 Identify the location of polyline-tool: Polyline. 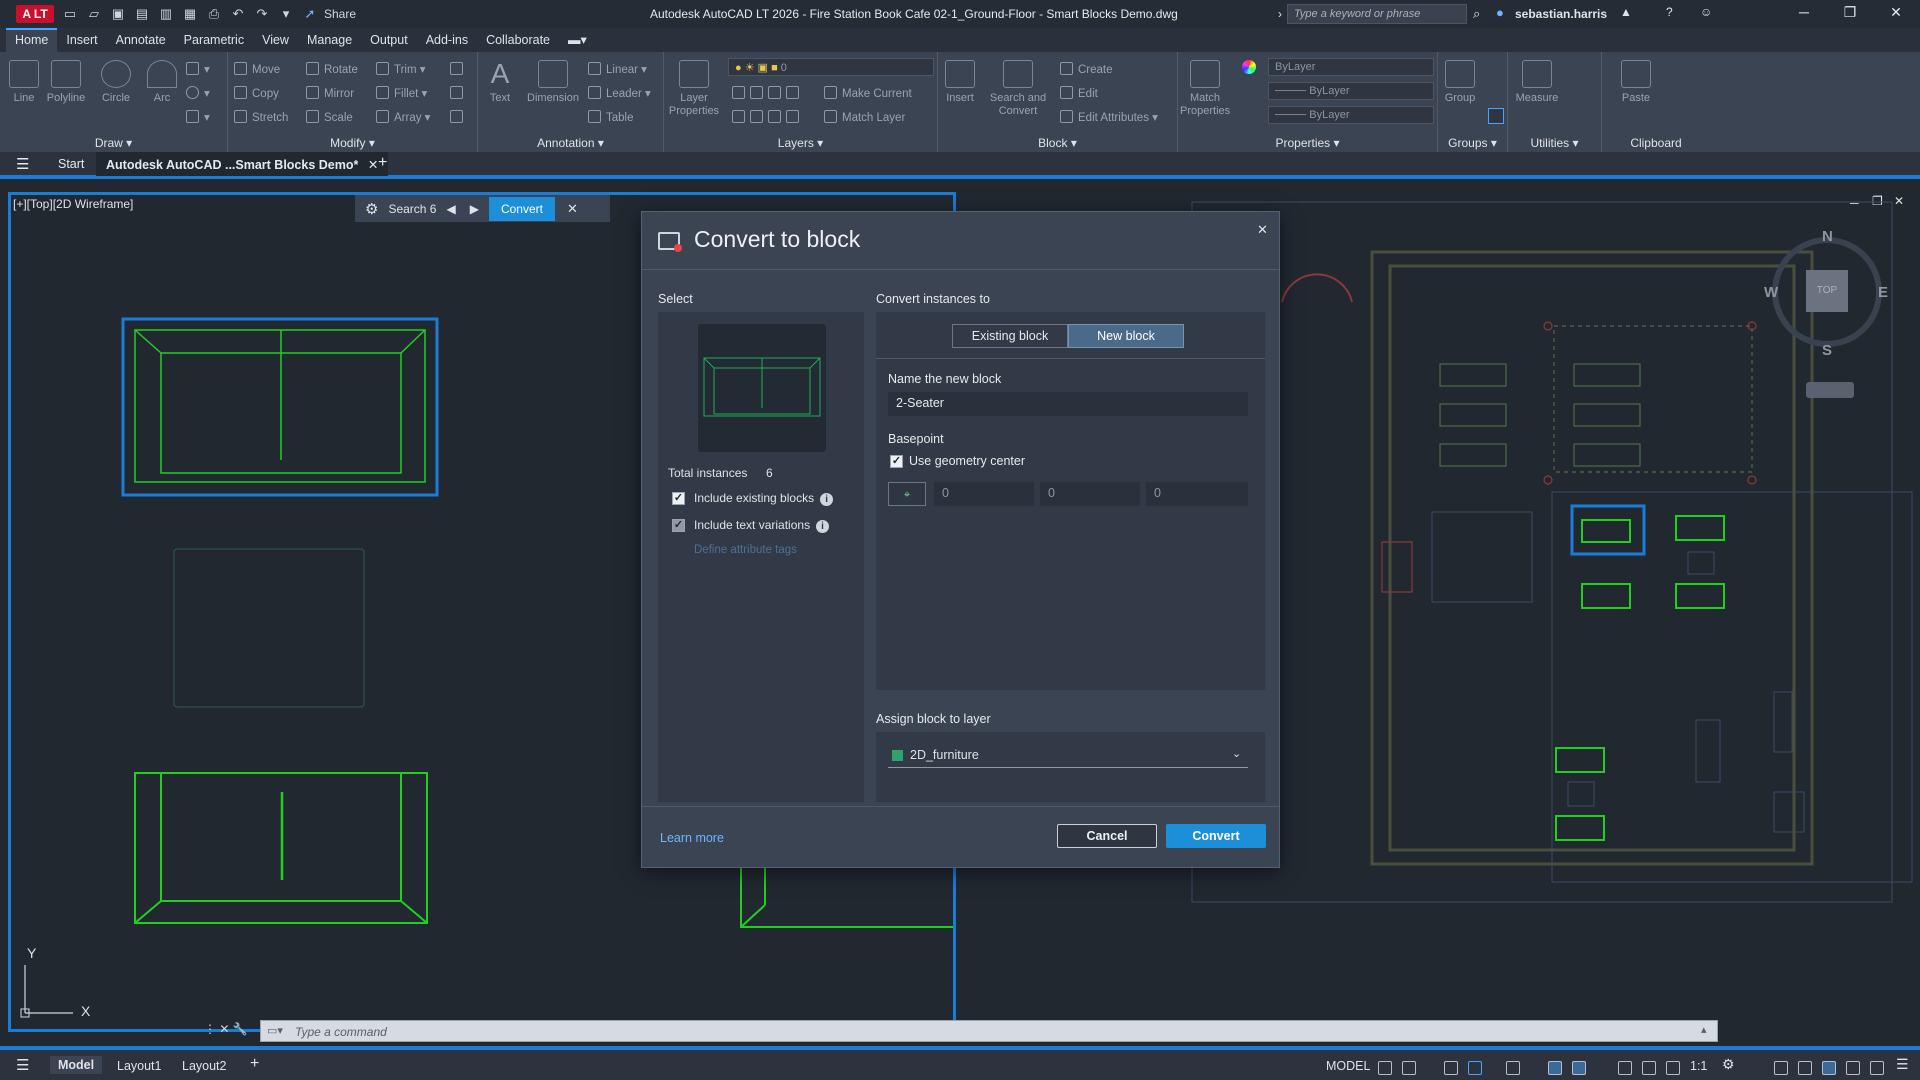
(66, 82).